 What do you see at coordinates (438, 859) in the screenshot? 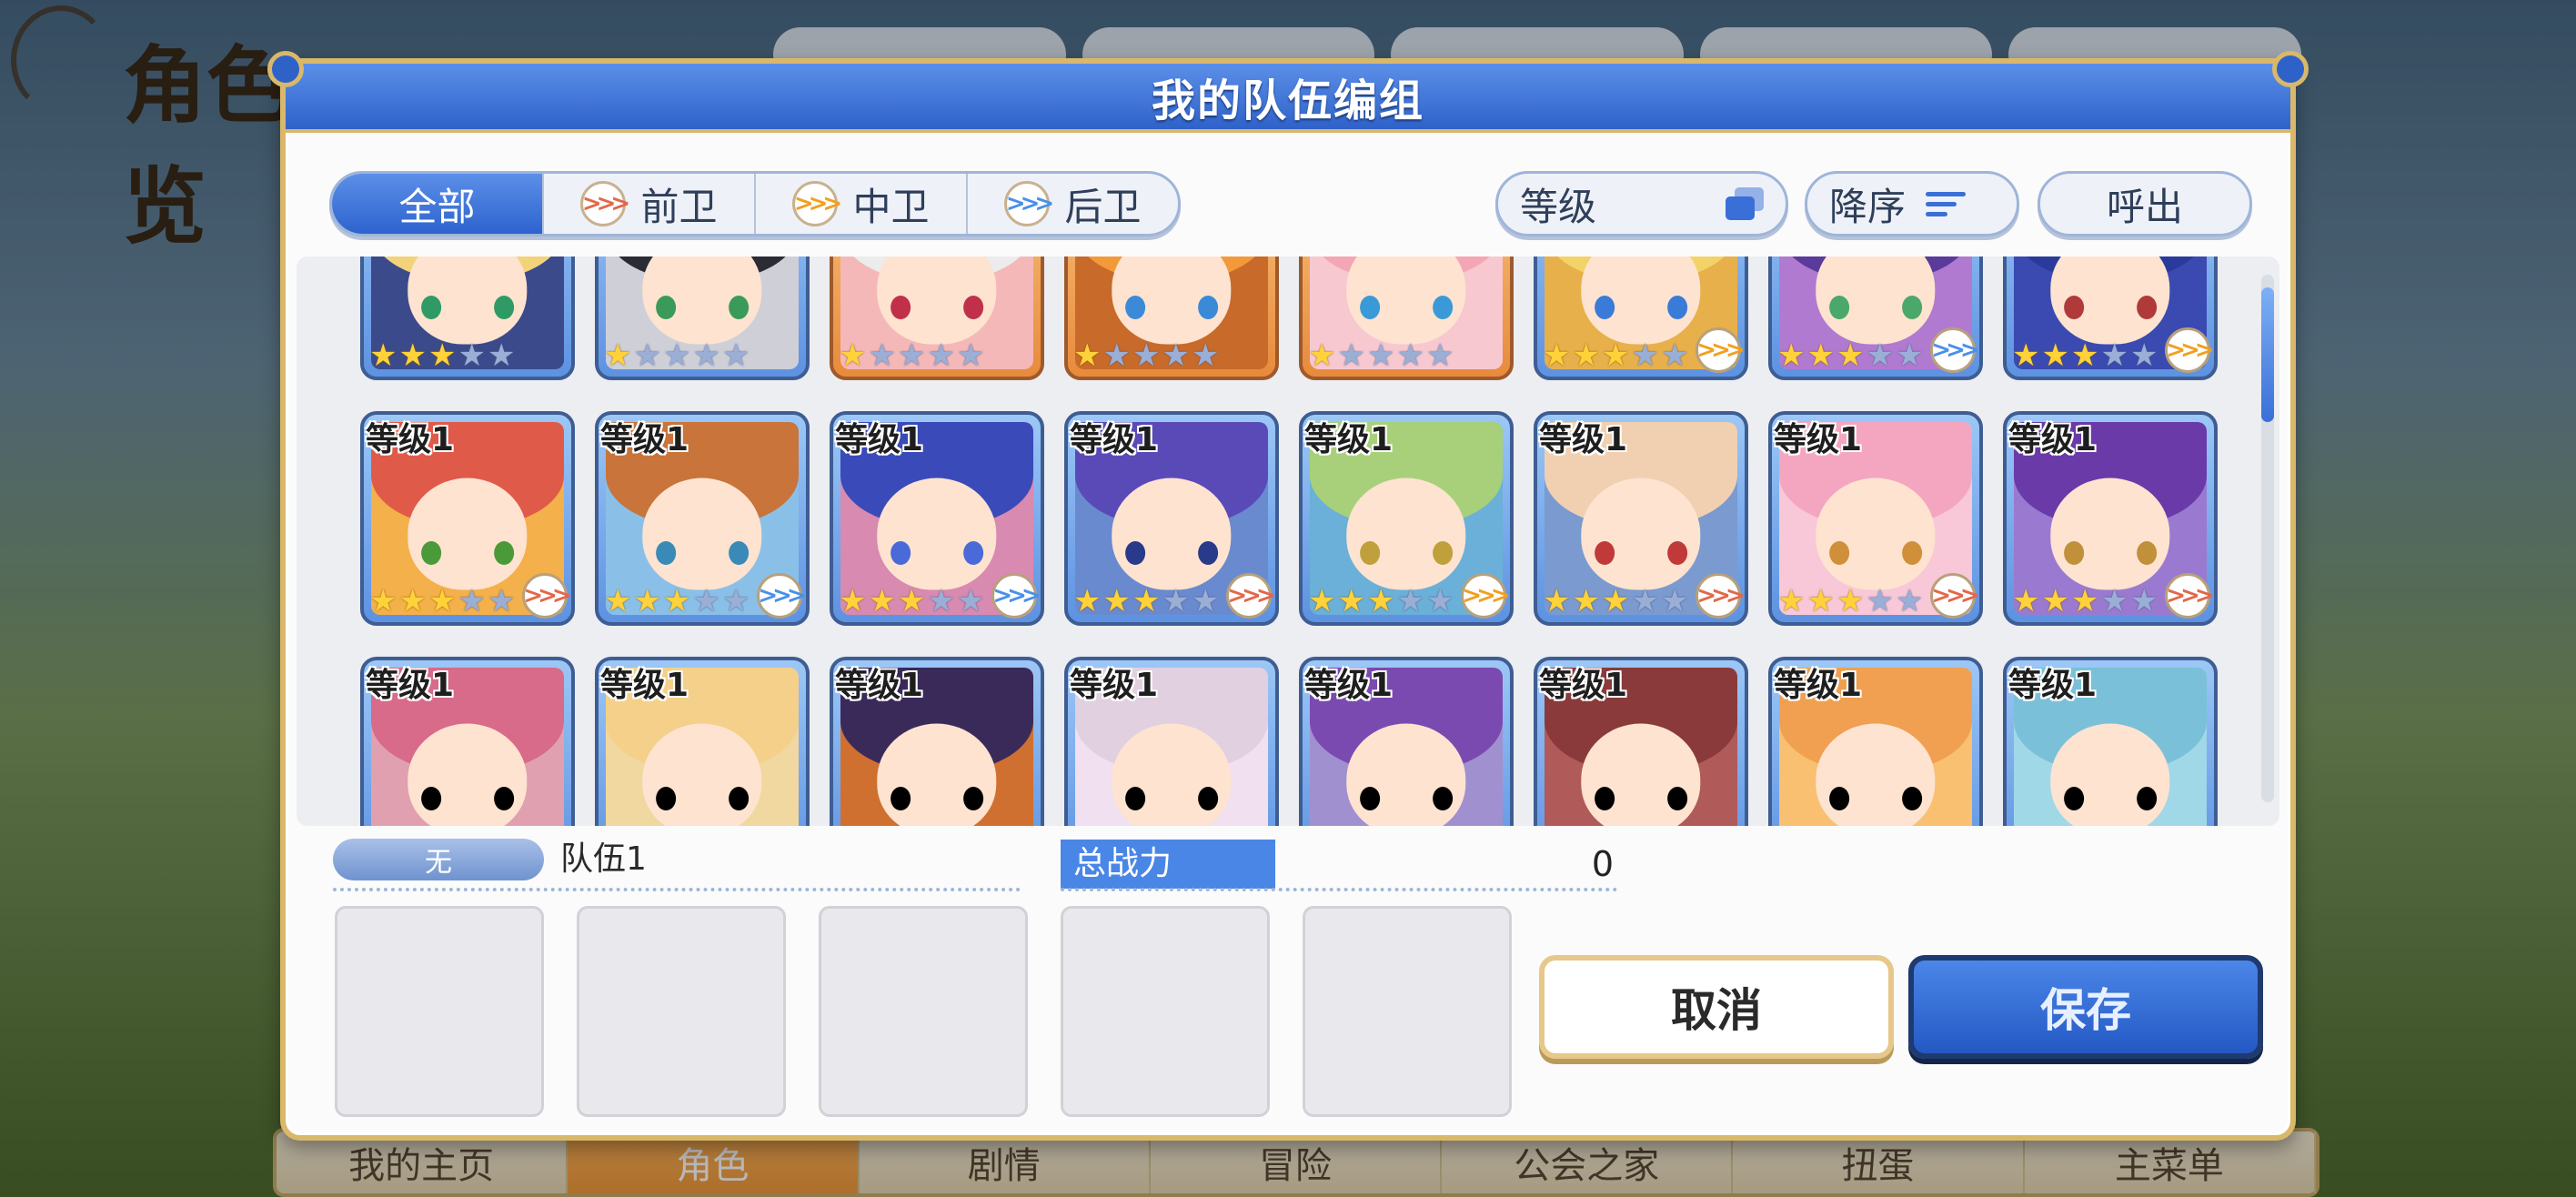
I see `team-tag-badge: 无` at bounding box center [438, 859].